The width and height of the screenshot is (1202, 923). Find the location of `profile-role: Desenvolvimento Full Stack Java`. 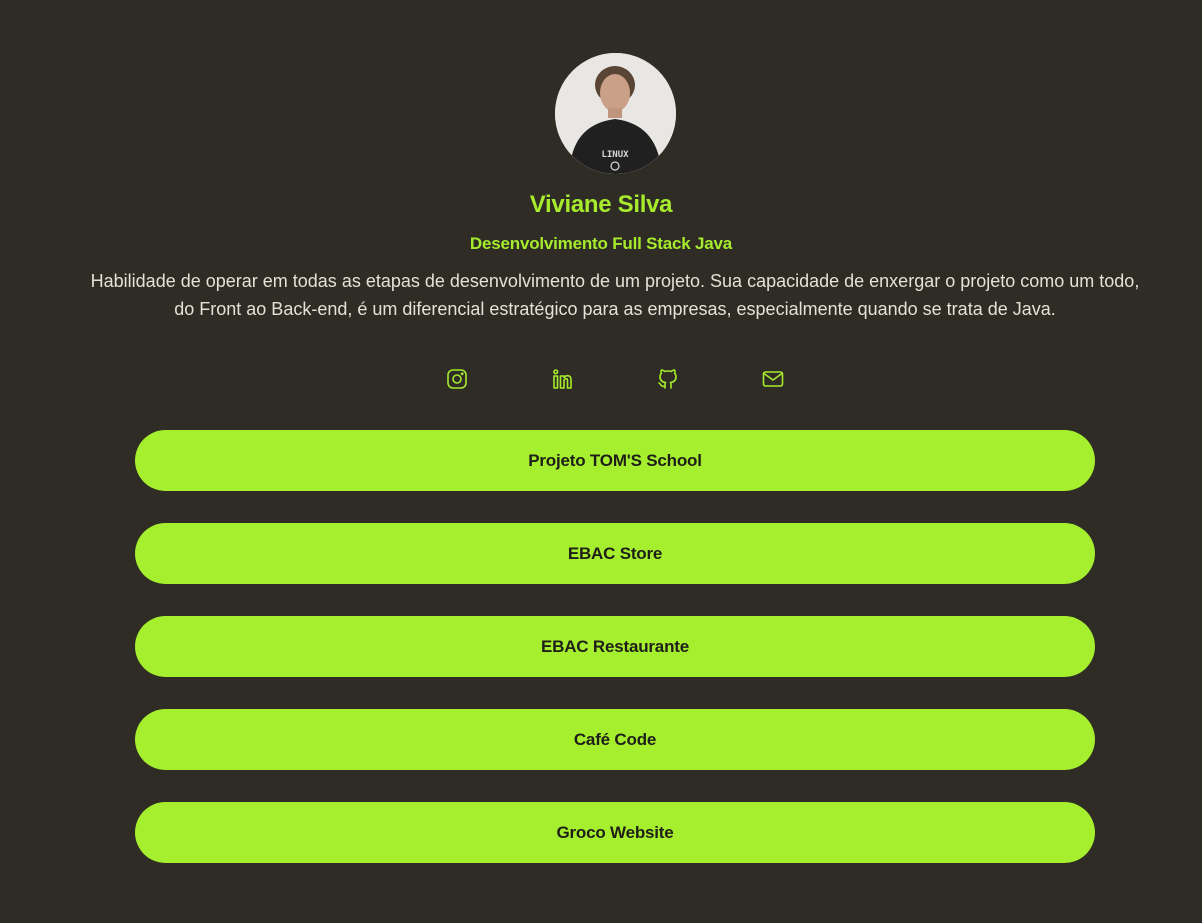

profile-role: Desenvolvimento Full Stack Java is located at coordinates (601, 243).